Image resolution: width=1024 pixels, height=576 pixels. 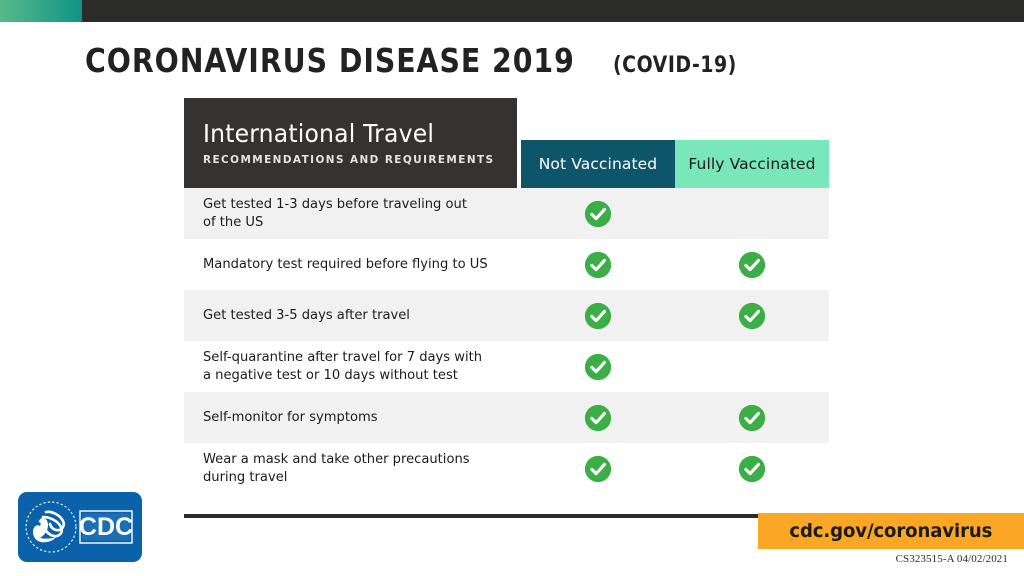 I want to click on column-header-fully-vaccinated: Fully Vaccinated, so click(x=752, y=164).